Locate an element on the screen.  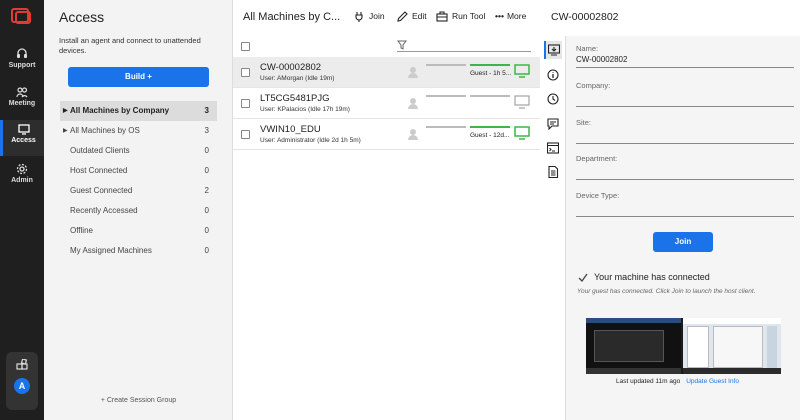
tab-messages is located at coordinates (553, 124).